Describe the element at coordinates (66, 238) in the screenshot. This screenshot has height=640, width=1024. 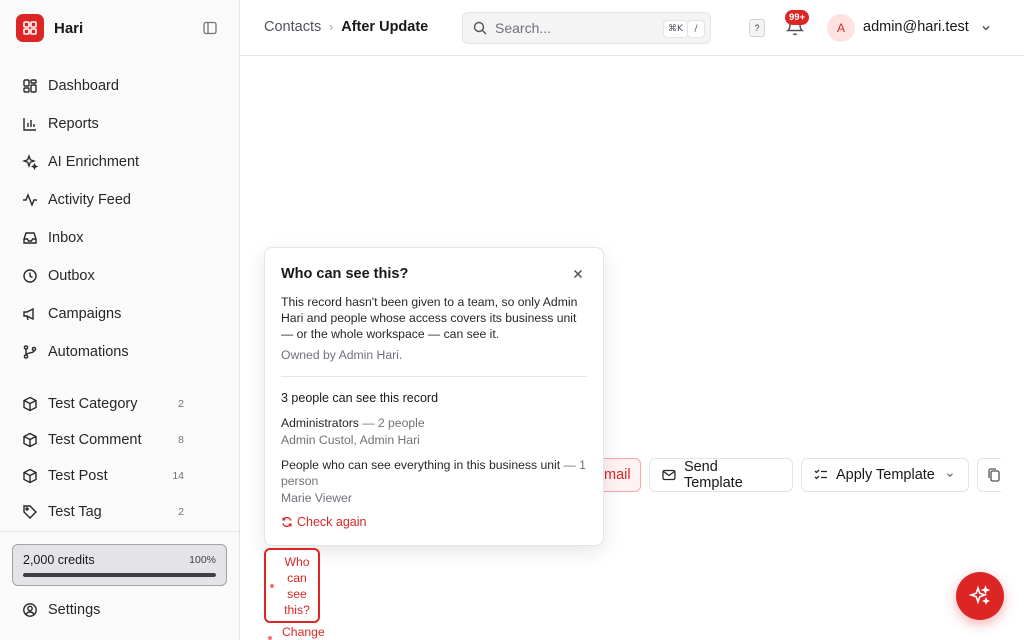
I see `sidebar-item-label: Inbox` at that location.